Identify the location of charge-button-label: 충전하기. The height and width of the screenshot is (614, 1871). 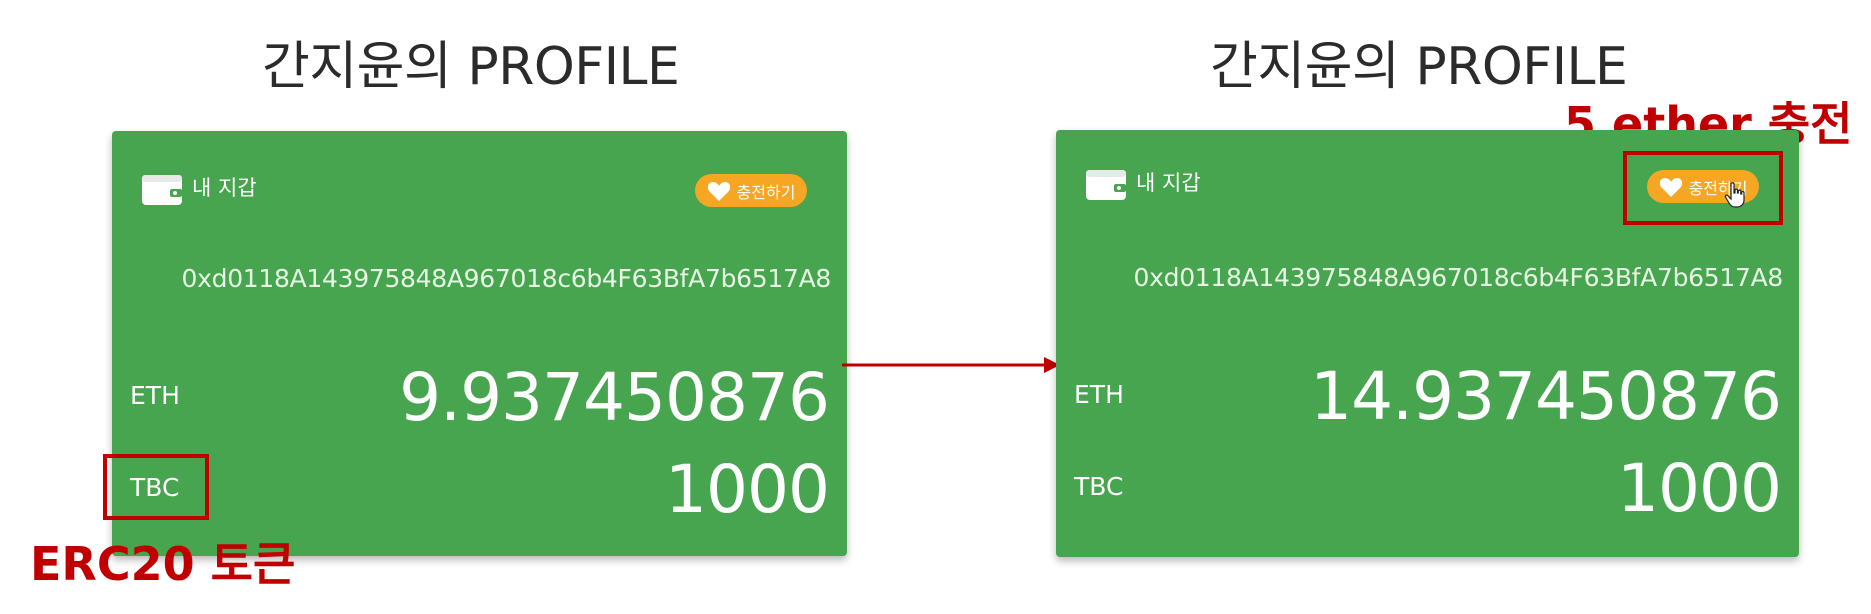
(766, 192).